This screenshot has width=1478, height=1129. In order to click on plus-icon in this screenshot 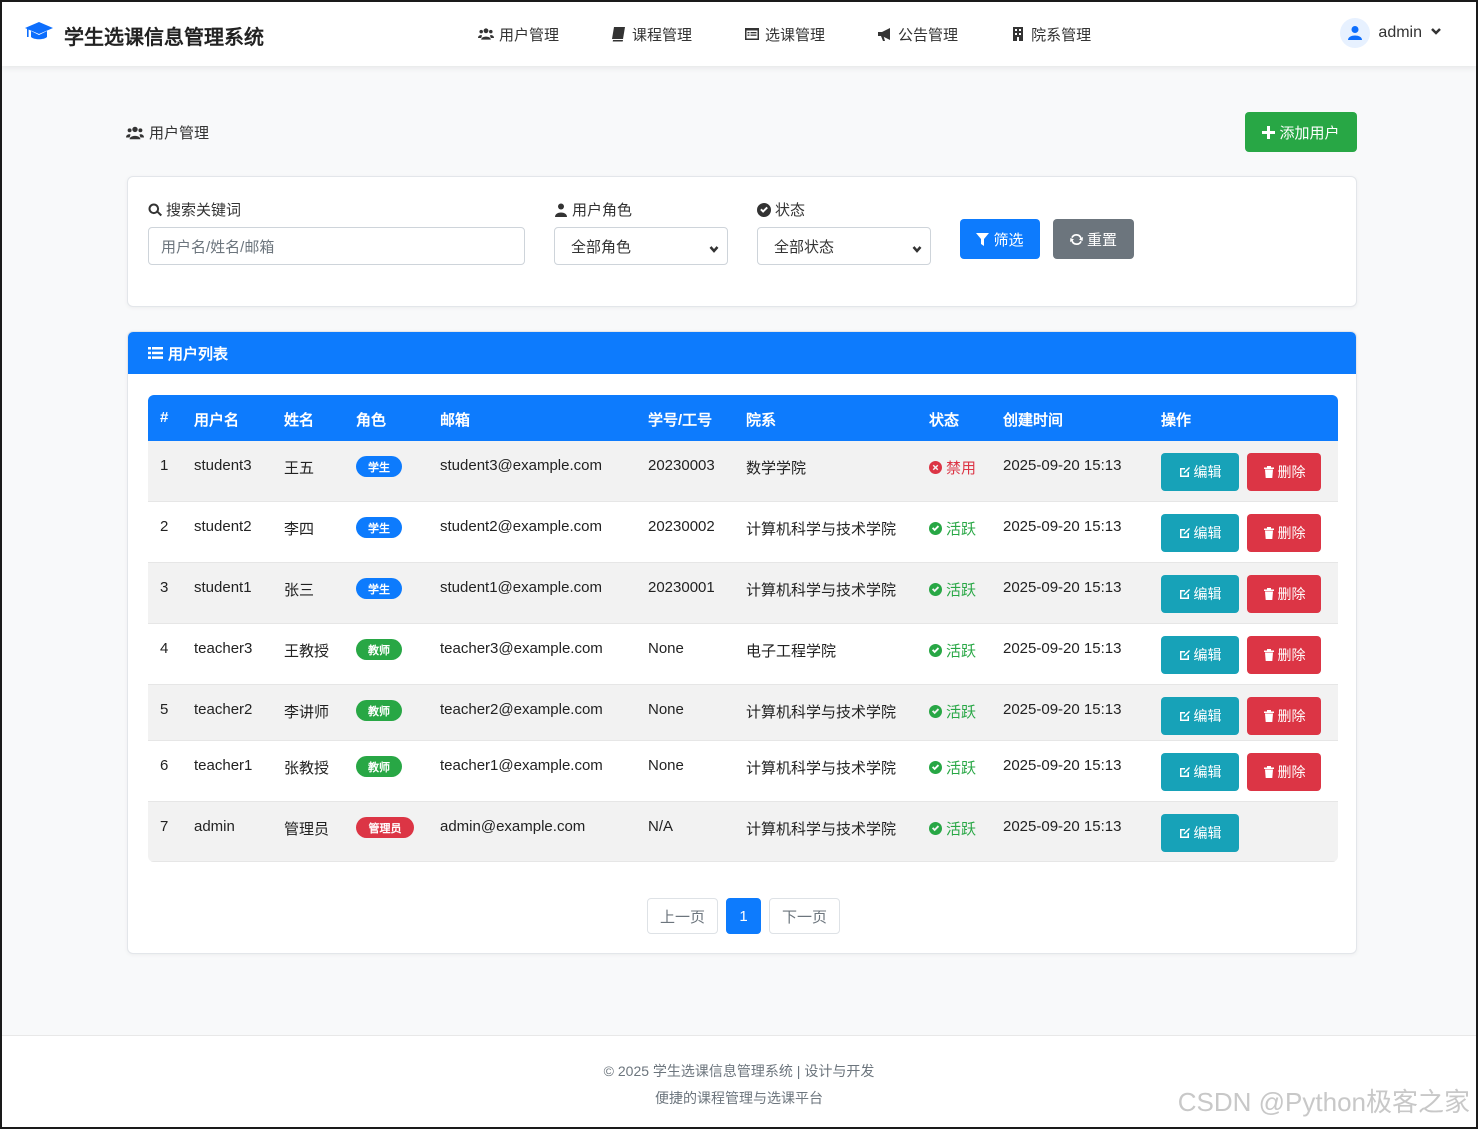, I will do `click(1269, 132)`.